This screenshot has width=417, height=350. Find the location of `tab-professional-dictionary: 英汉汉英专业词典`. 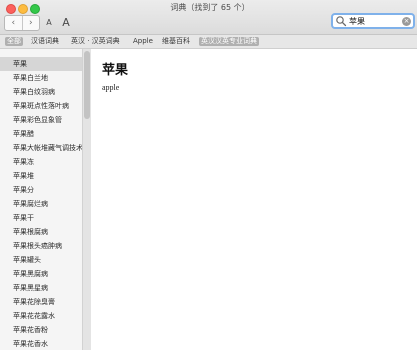

tab-professional-dictionary: 英汉汉英专业词典 is located at coordinates (229, 41).